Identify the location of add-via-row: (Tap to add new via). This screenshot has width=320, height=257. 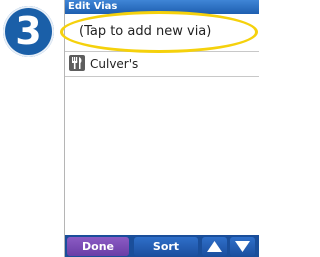
(162, 32).